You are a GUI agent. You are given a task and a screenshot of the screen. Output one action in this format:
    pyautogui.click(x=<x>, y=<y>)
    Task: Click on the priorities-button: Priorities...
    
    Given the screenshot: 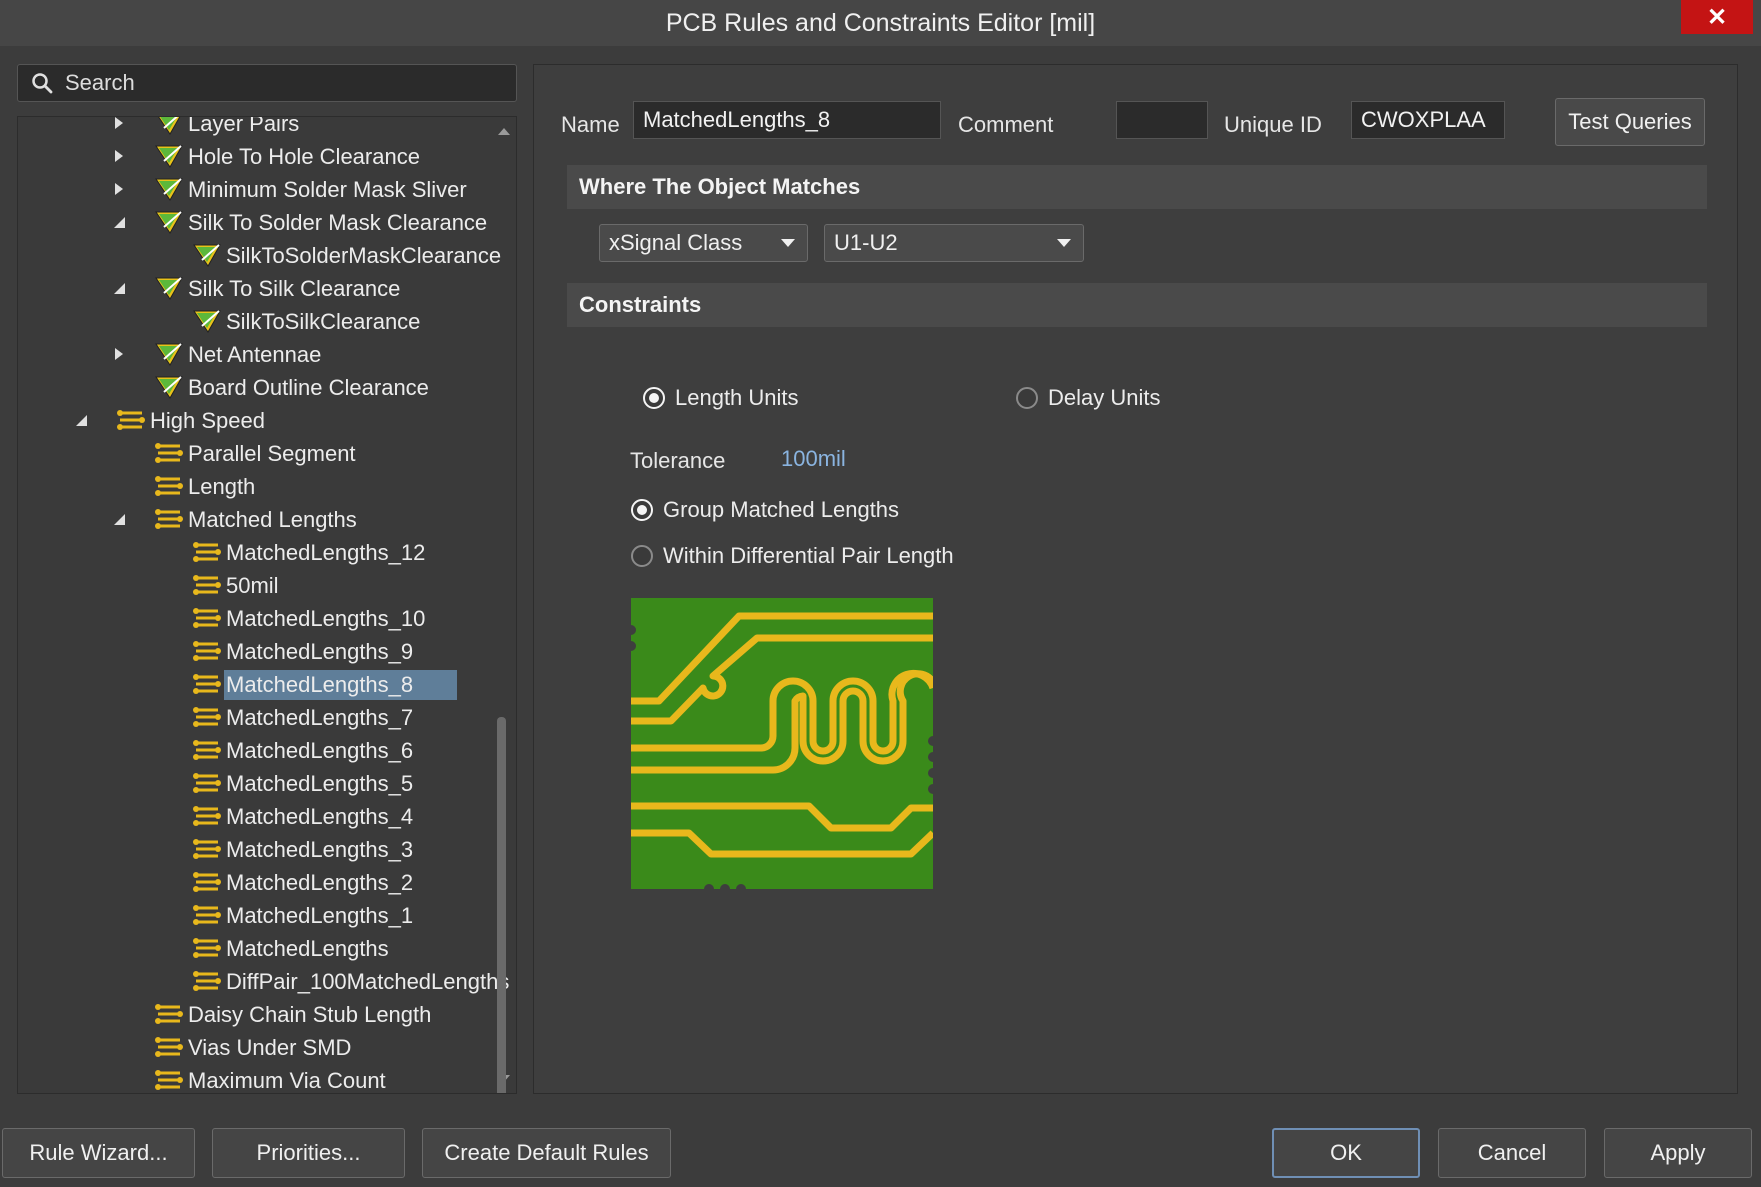 What is the action you would take?
    pyautogui.click(x=308, y=1153)
    